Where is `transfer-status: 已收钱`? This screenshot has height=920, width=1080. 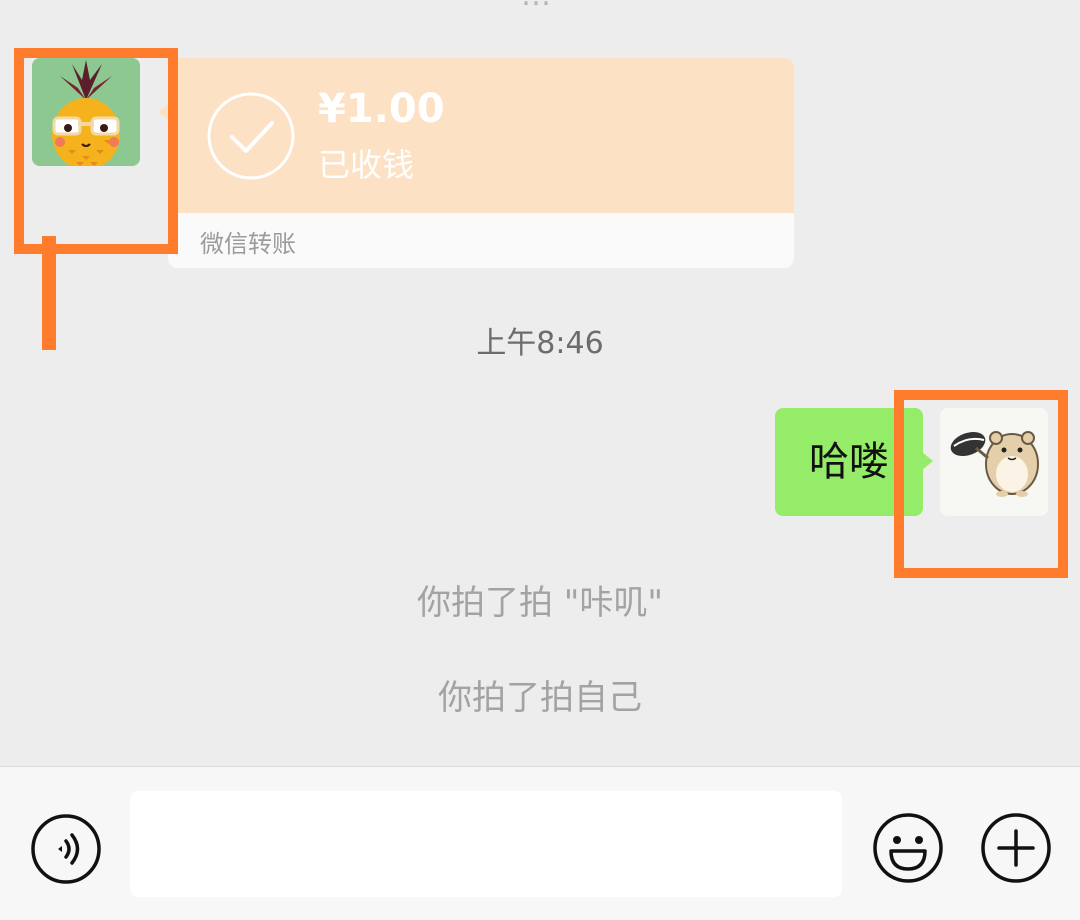 transfer-status: 已收钱 is located at coordinates (366, 165).